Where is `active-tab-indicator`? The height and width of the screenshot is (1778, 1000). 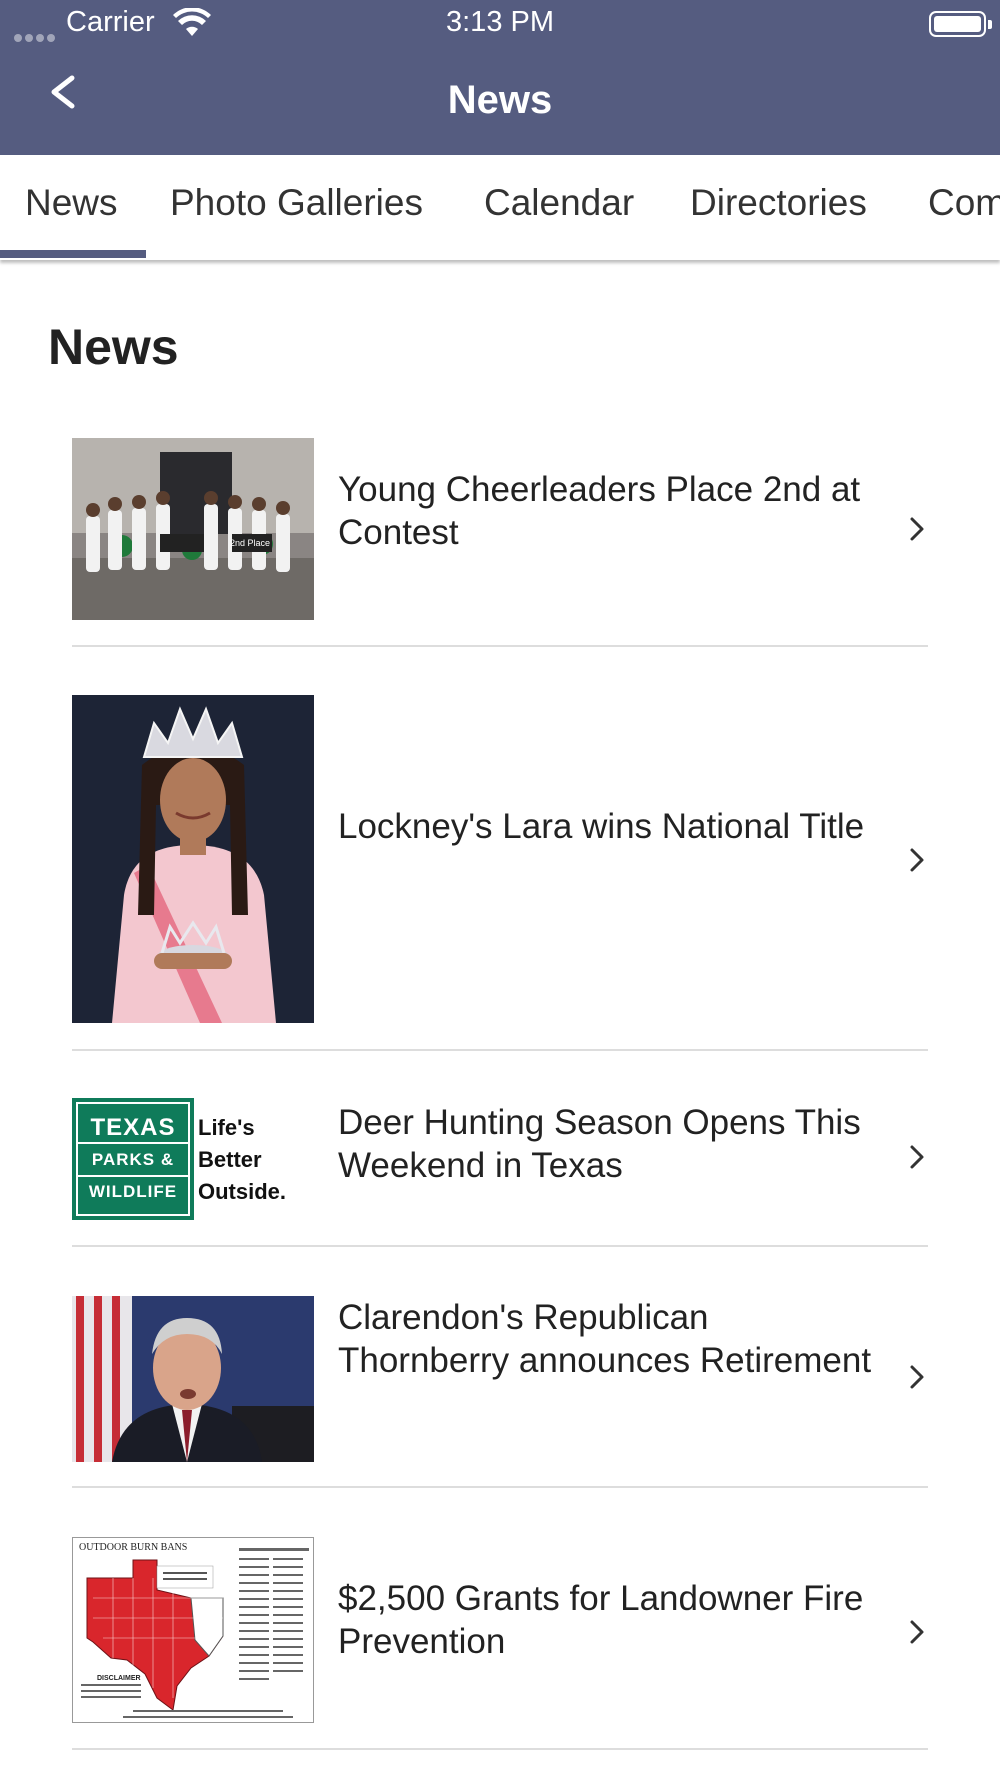
active-tab-indicator is located at coordinates (73, 254).